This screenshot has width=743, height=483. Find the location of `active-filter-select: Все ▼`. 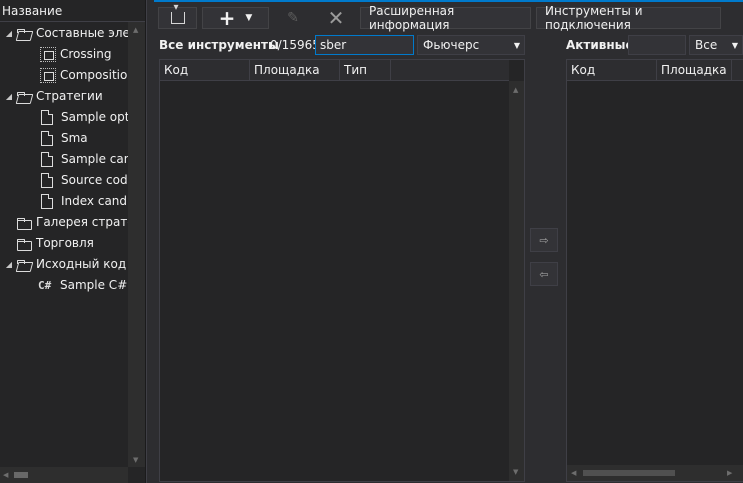

active-filter-select: Все ▼ is located at coordinates (716, 45).